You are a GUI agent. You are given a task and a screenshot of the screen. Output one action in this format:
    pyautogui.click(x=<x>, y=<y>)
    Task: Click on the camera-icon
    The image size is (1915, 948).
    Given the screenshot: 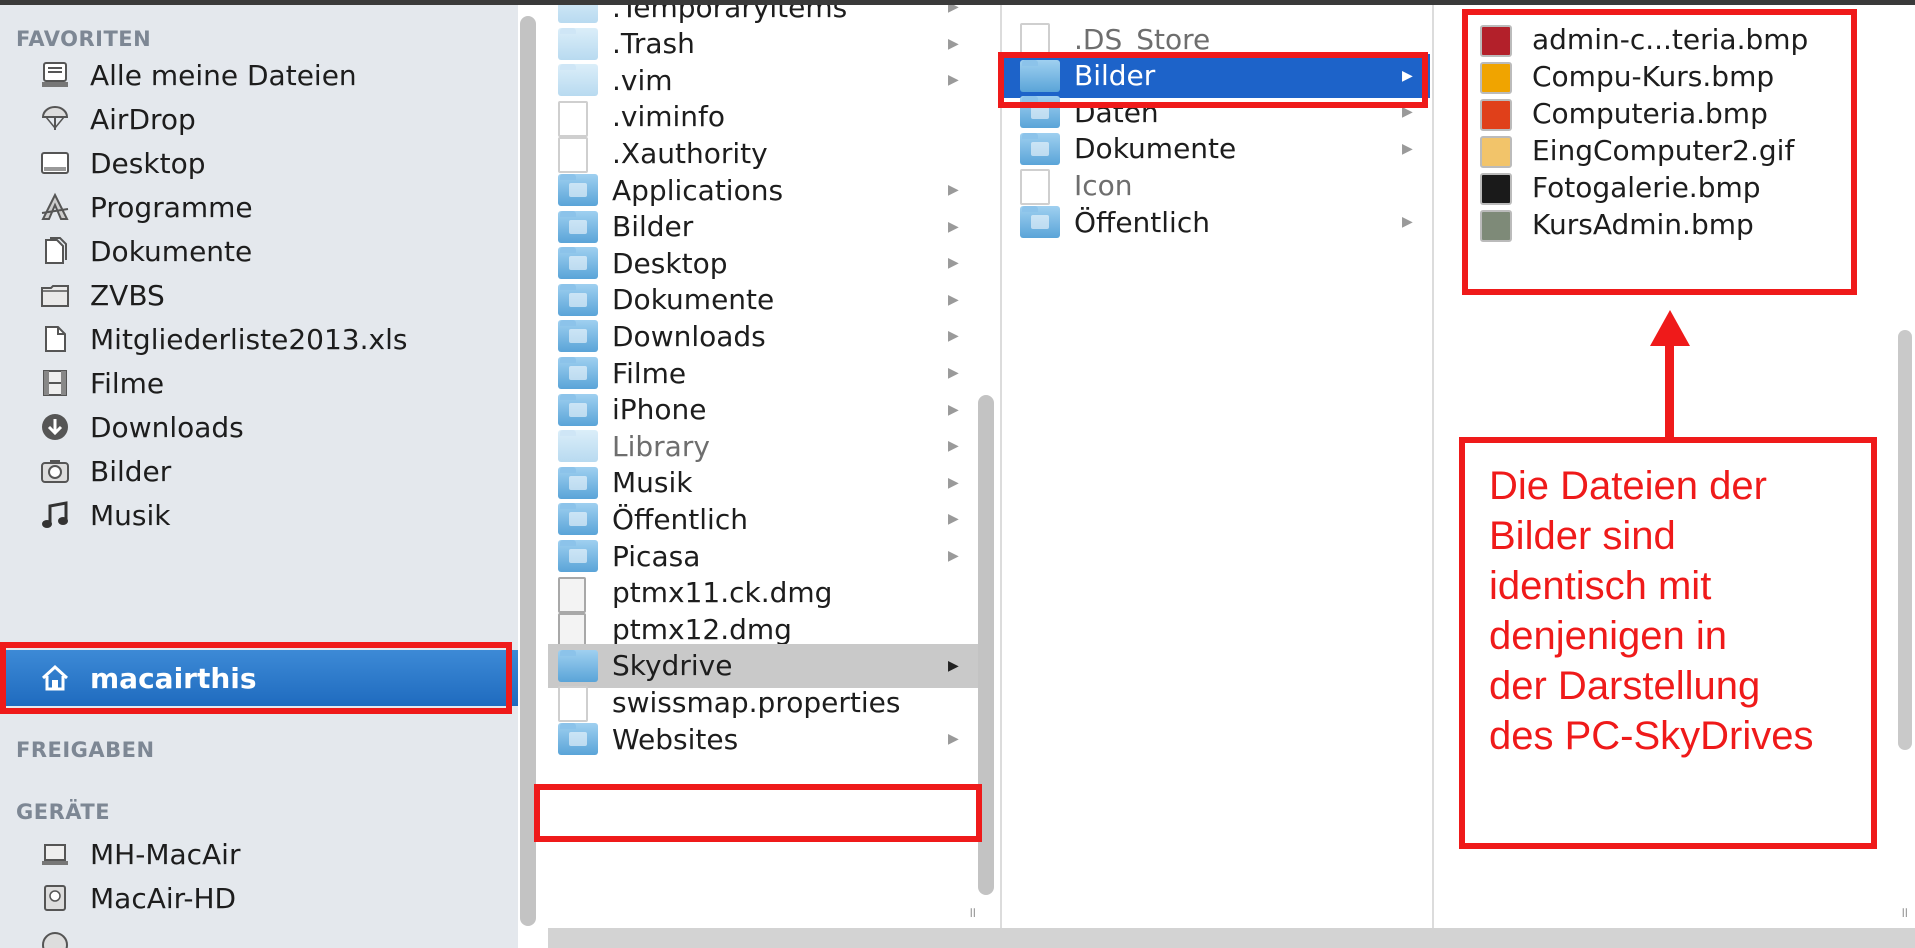 What is the action you would take?
    pyautogui.click(x=55, y=471)
    